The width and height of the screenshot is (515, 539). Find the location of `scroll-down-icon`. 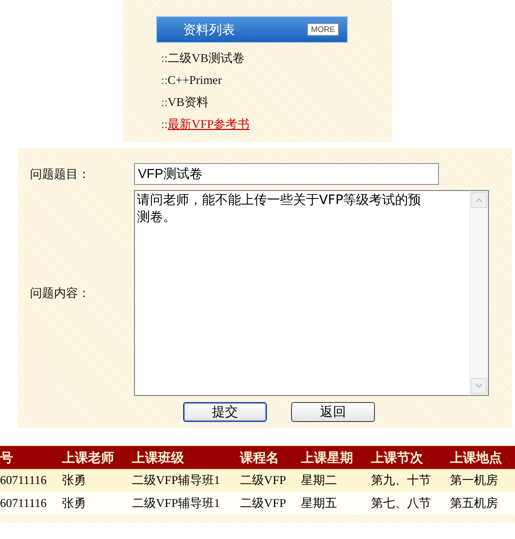

scroll-down-icon is located at coordinates (479, 386).